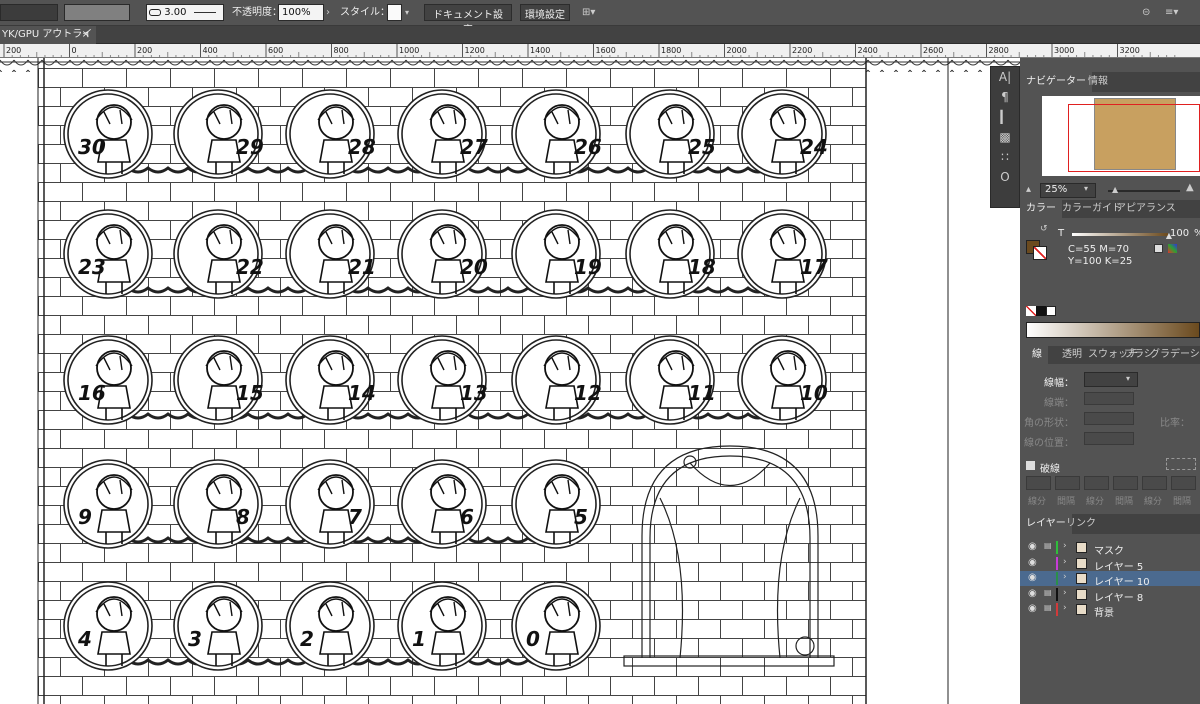  Describe the element at coordinates (1005, 157) in the screenshot. I see `transform-icon: ∷` at that location.